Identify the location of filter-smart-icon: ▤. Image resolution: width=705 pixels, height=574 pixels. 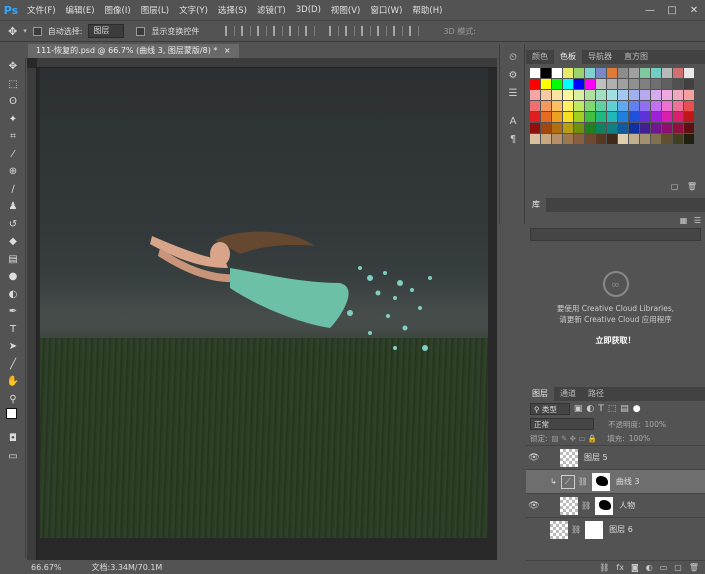
(624, 409).